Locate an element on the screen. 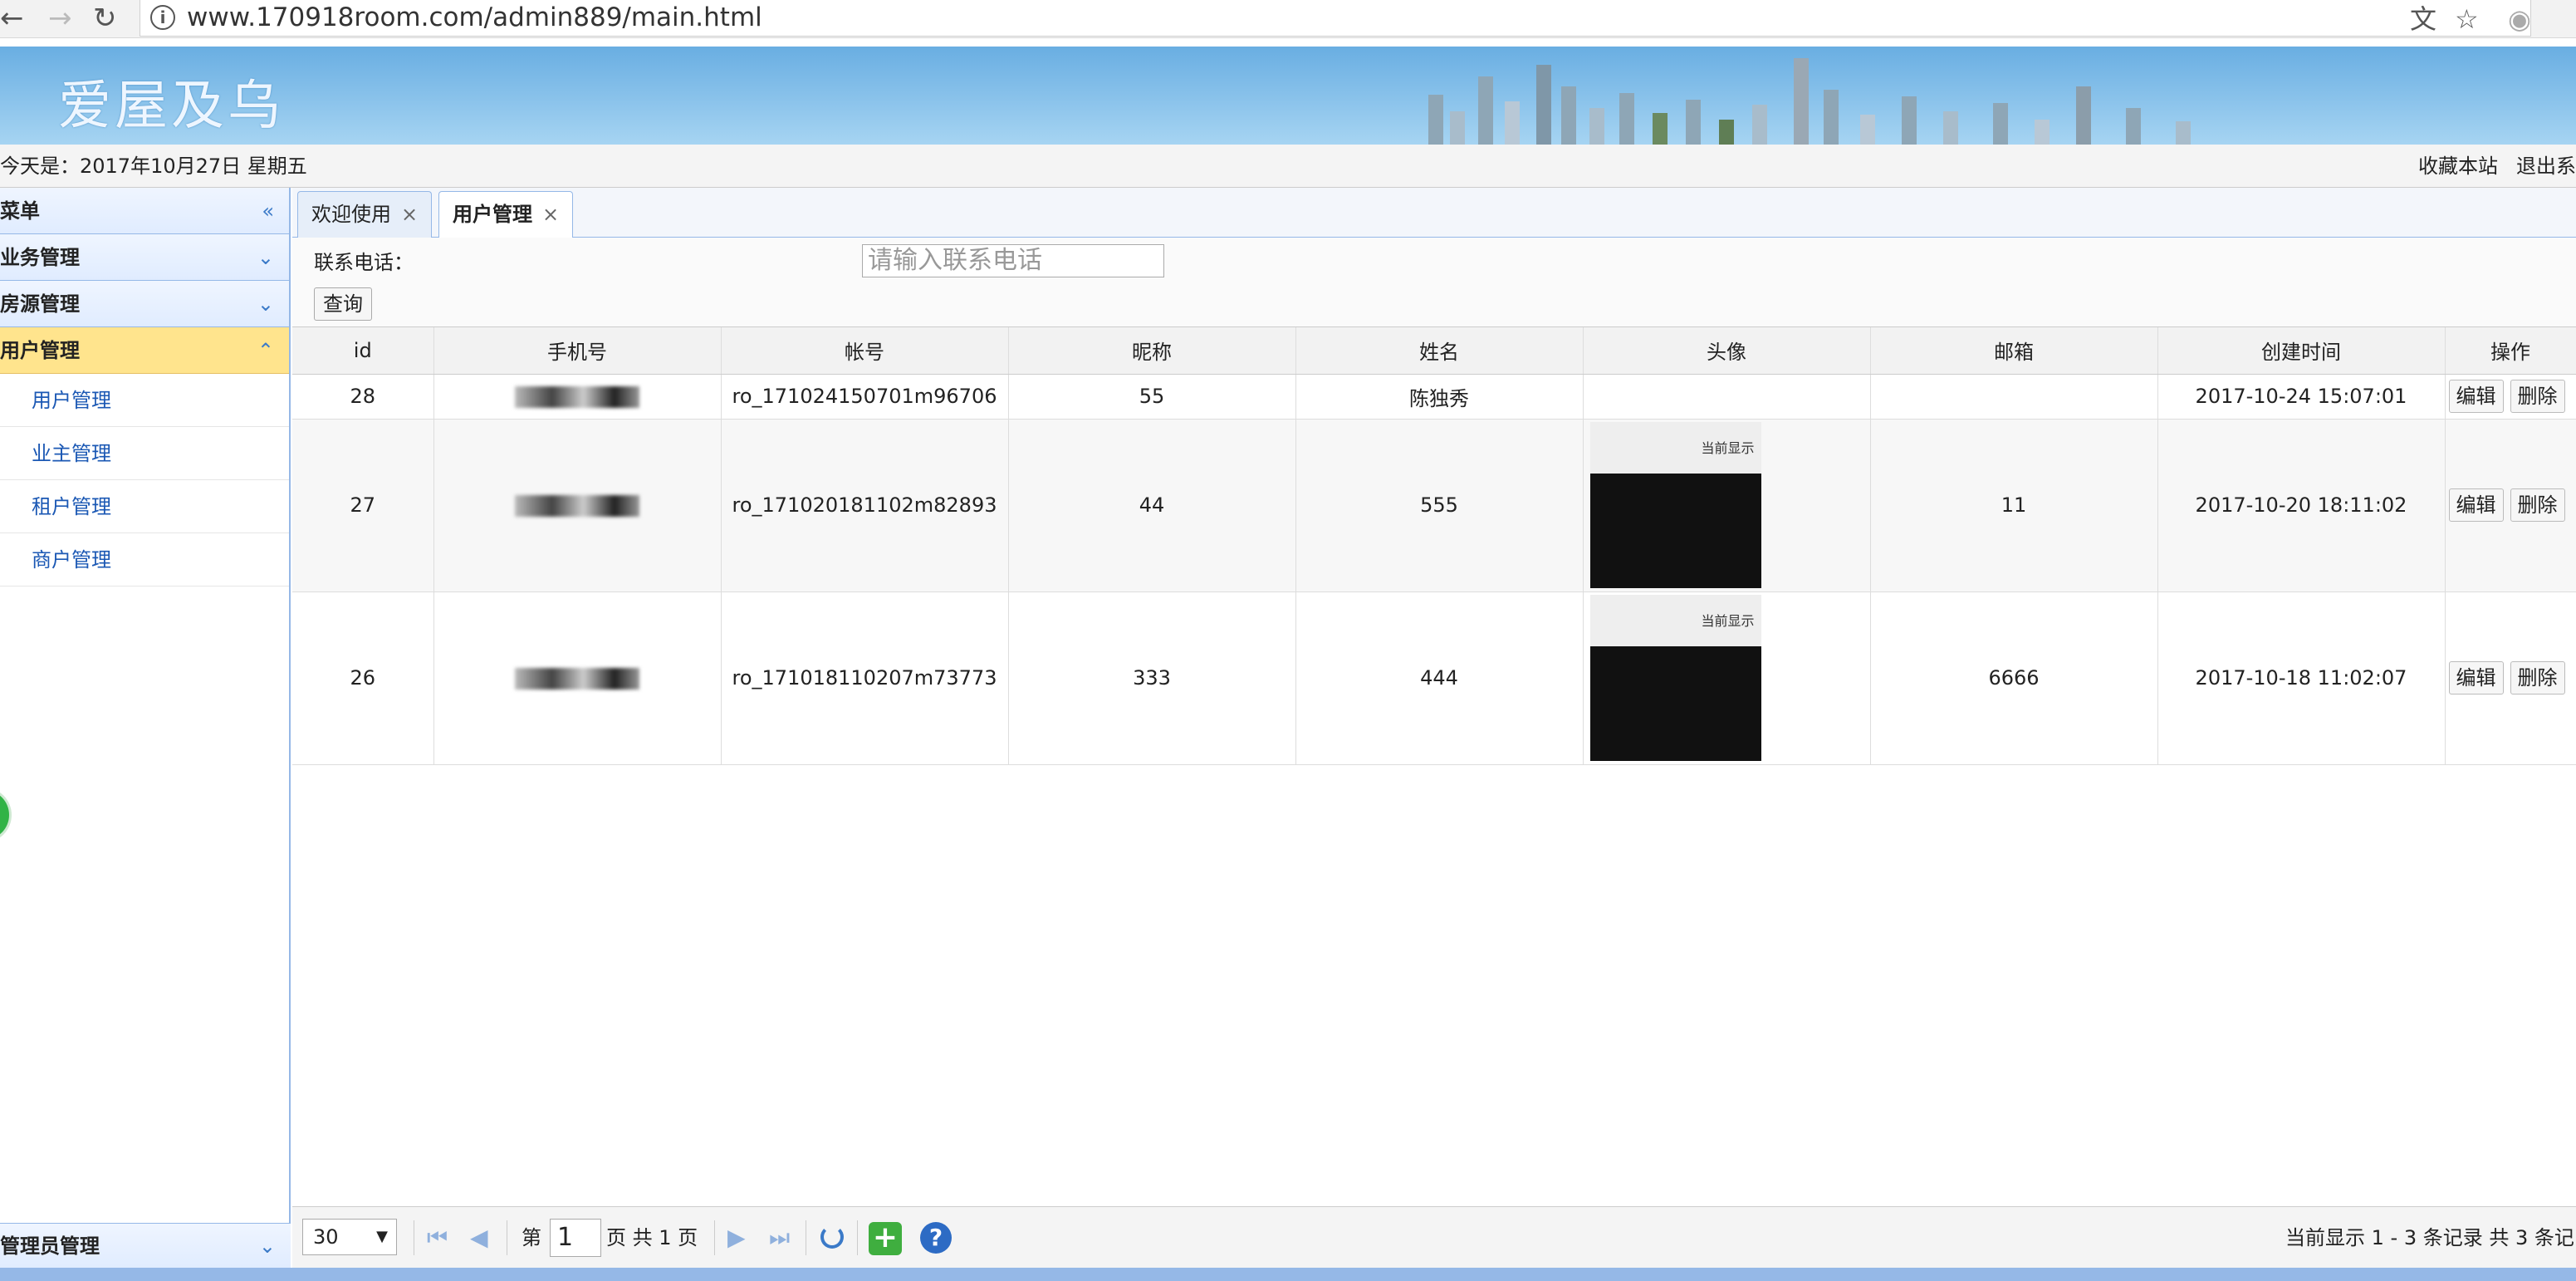 The height and width of the screenshot is (1281, 2576). cell-created: 2017-10-20 18:11:02 is located at coordinates (2301, 506).